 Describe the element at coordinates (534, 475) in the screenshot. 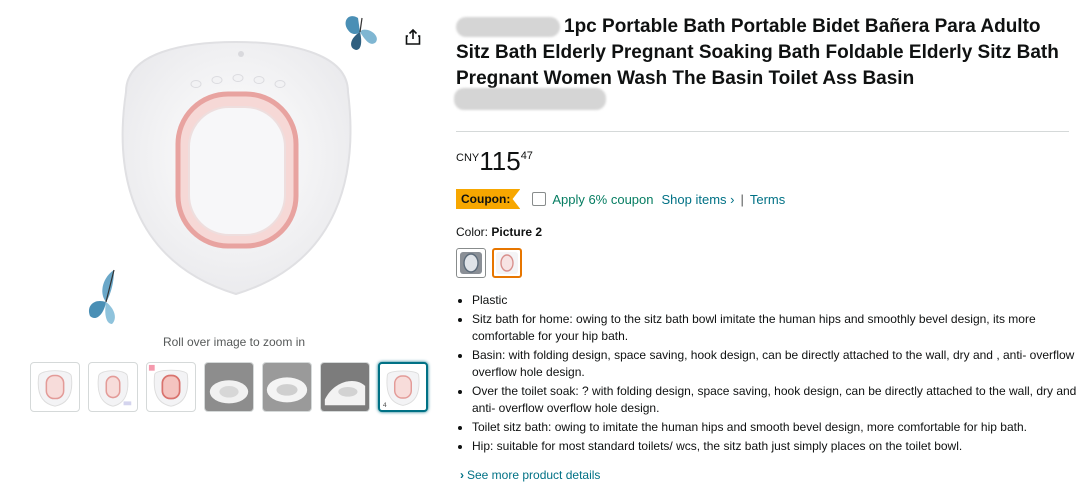

I see `see-more-label: See more product details` at that location.